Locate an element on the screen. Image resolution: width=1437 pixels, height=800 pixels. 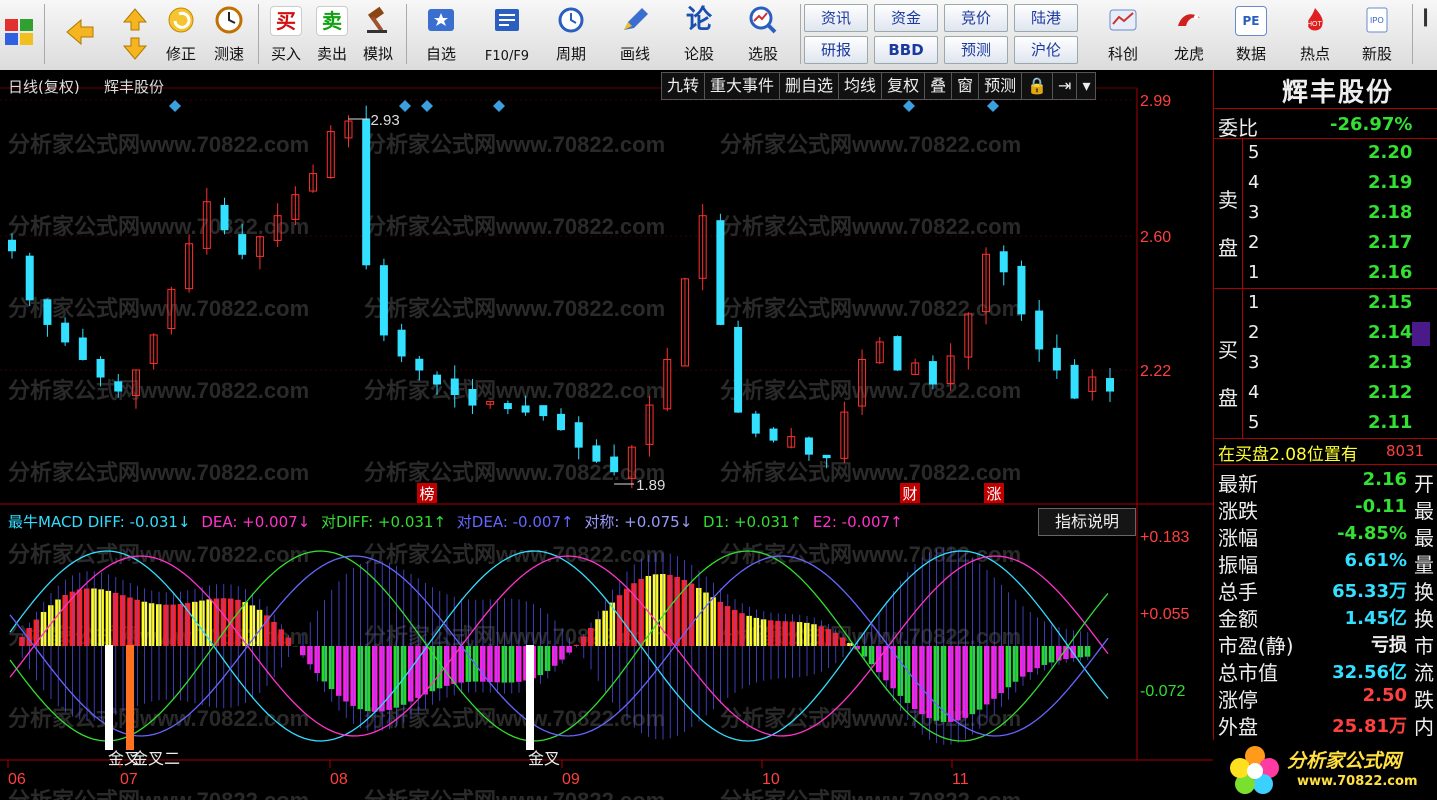
period-button: 周期 is located at coordinates (571, 34).